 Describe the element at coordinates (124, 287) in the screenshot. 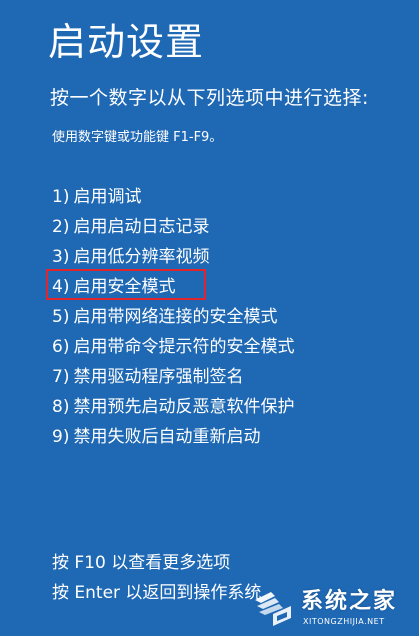

I see `option-label: 启用安全模式` at that location.